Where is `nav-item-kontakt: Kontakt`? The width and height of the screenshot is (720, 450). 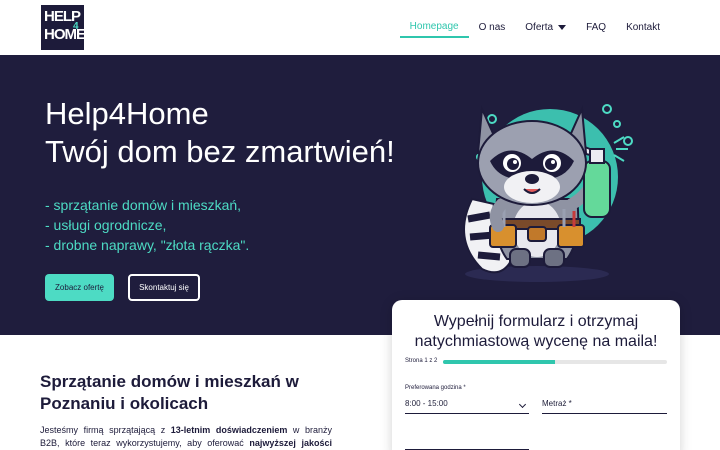 nav-item-kontakt: Kontakt is located at coordinates (643, 27).